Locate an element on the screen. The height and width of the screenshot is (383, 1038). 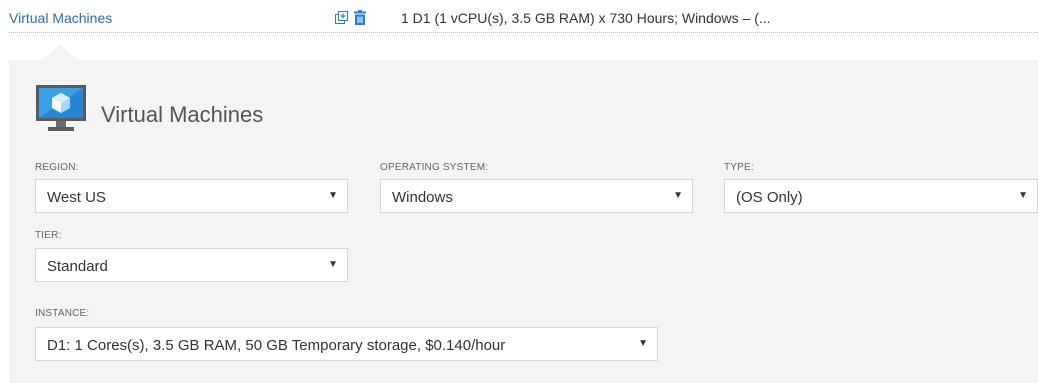
region-label: REGION: is located at coordinates (57, 167).